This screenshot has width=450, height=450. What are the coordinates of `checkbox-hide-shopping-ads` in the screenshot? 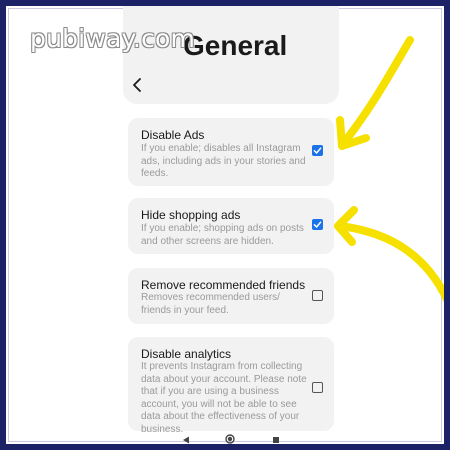 It's located at (317, 224).